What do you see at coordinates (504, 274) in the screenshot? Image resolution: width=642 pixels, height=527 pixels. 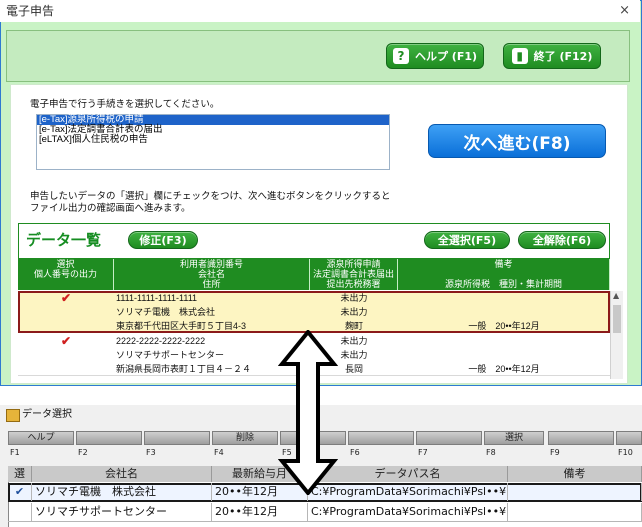 I see `header-note: 備考 源泉所得税 種別・集計期間` at bounding box center [504, 274].